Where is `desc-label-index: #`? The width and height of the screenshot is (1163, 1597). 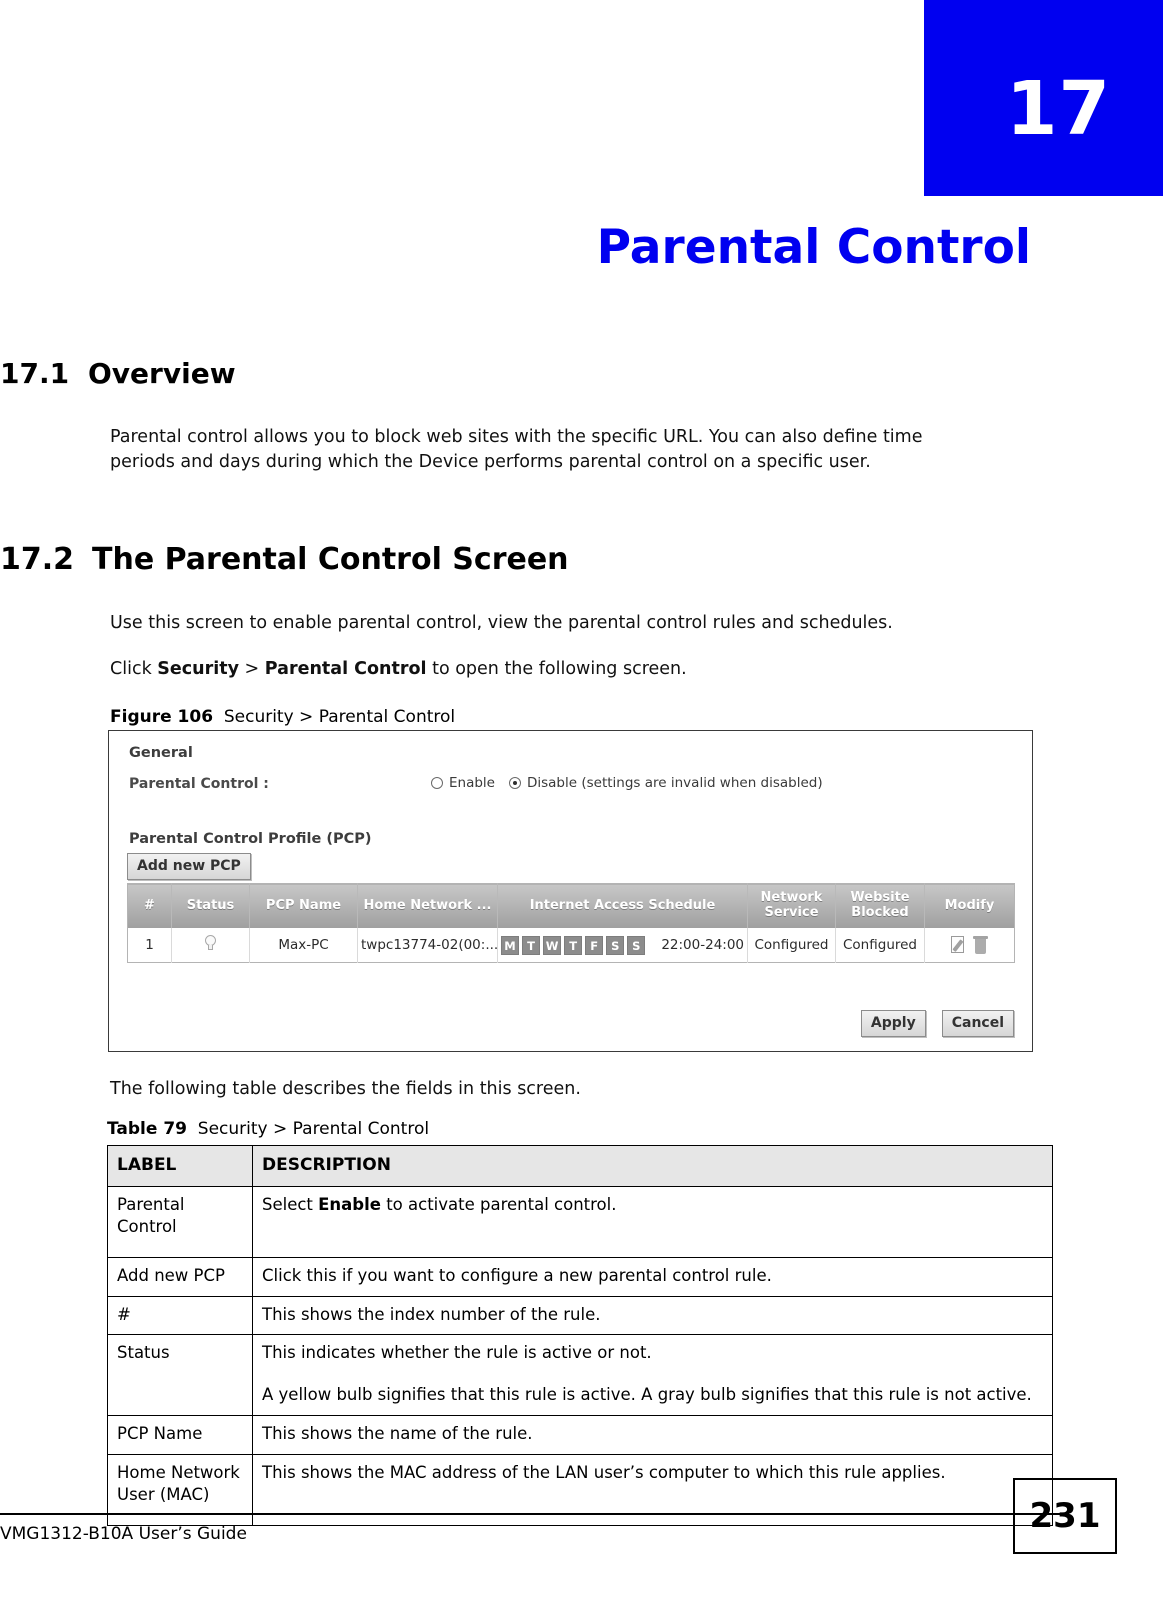 desc-label-index: # is located at coordinates (180, 1315).